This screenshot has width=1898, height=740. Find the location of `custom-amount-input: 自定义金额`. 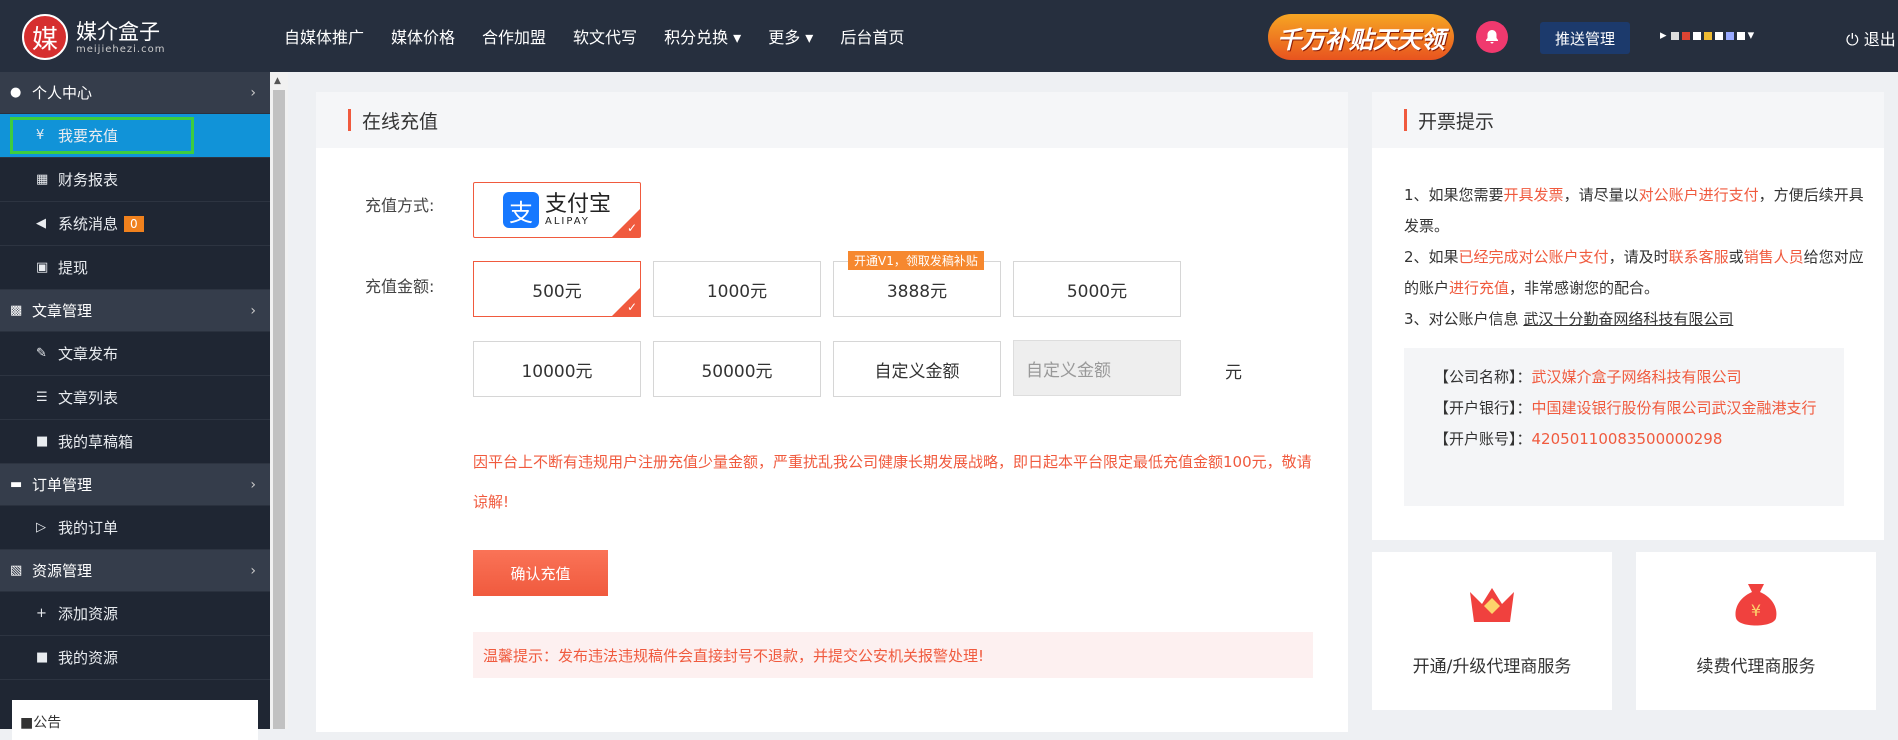

custom-amount-input: 自定义金额 is located at coordinates (1097, 368).